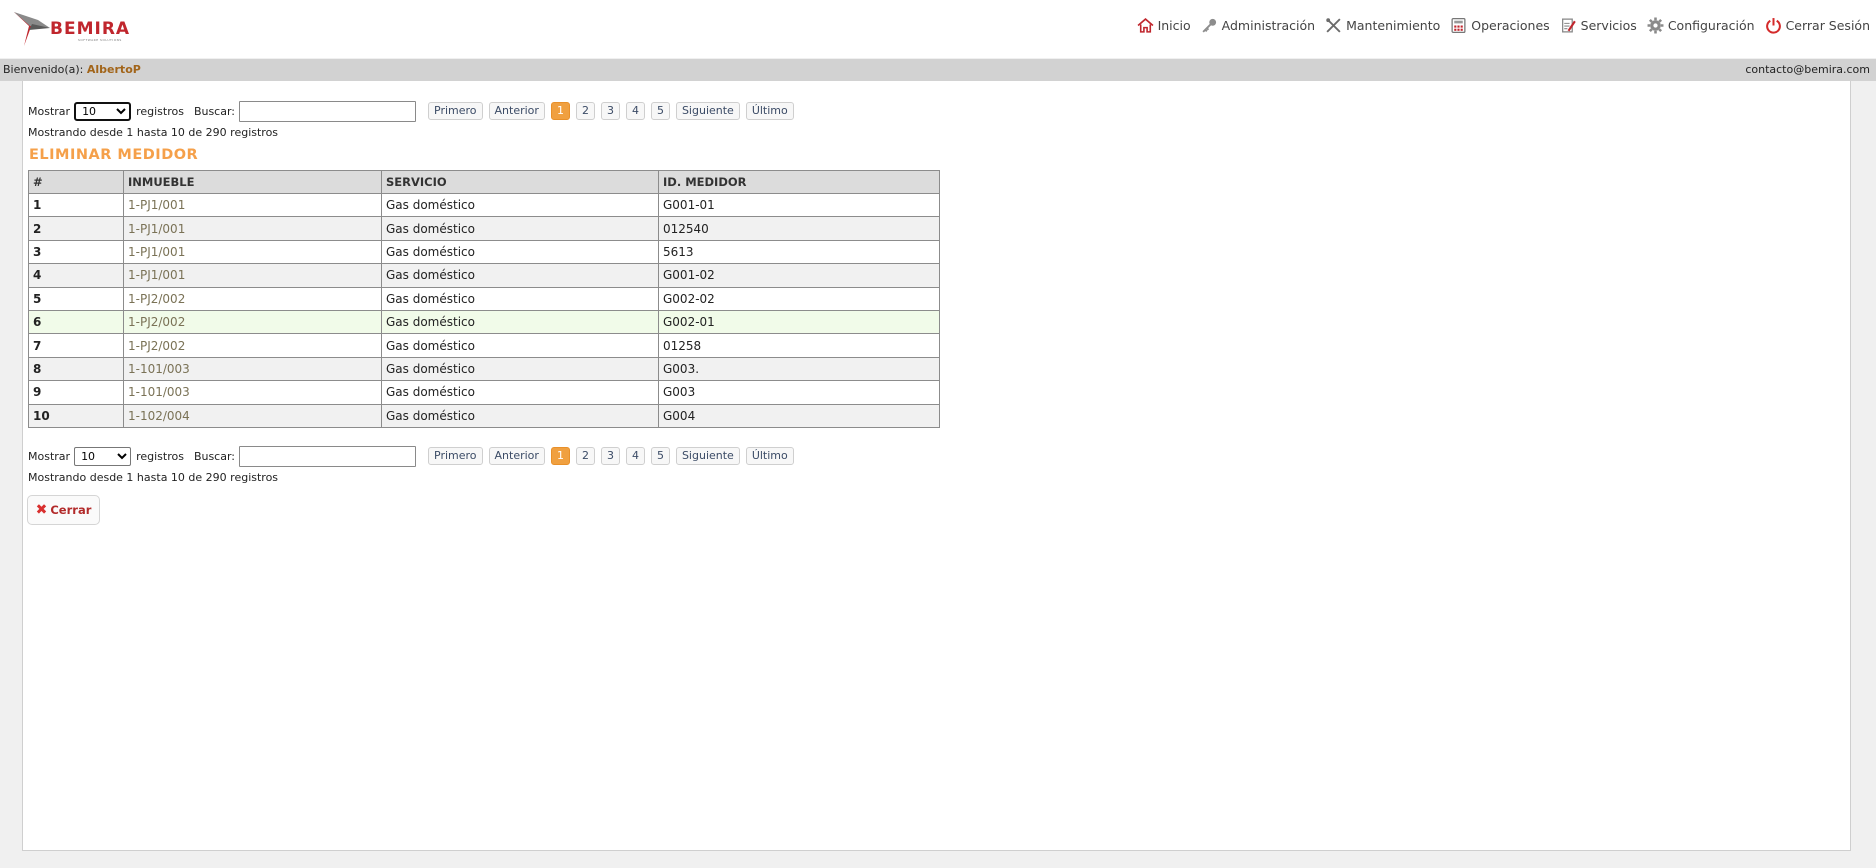  I want to click on nav-configuracion-label: Configuración, so click(1711, 25).